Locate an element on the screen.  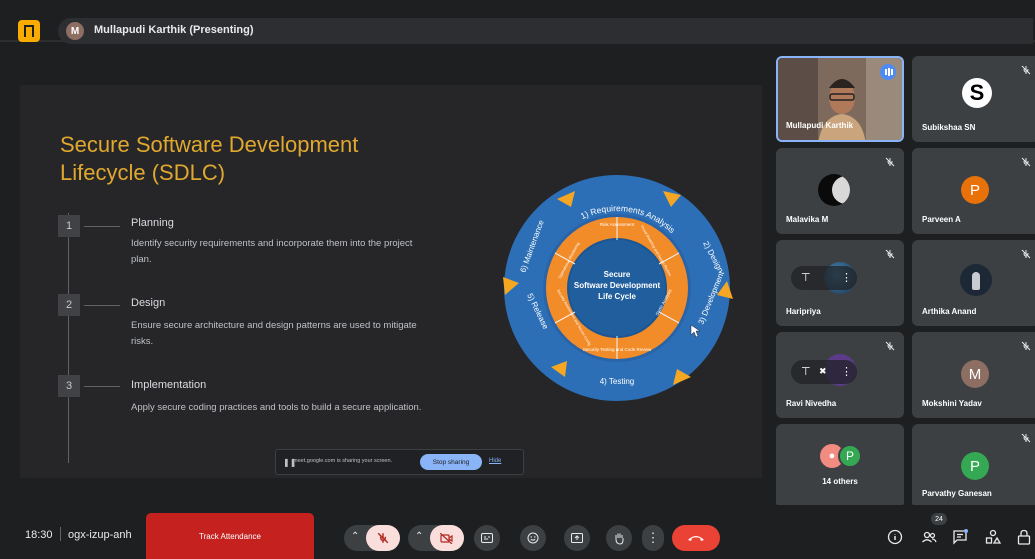
reactions-button is located at coordinates (533, 538).